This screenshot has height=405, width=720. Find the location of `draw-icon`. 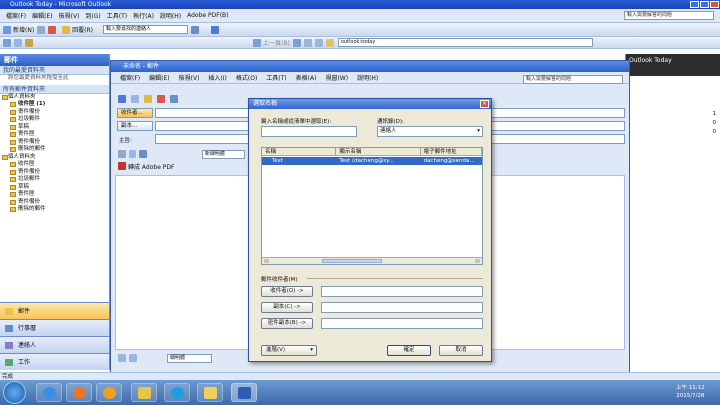

draw-icon is located at coordinates (122, 358).